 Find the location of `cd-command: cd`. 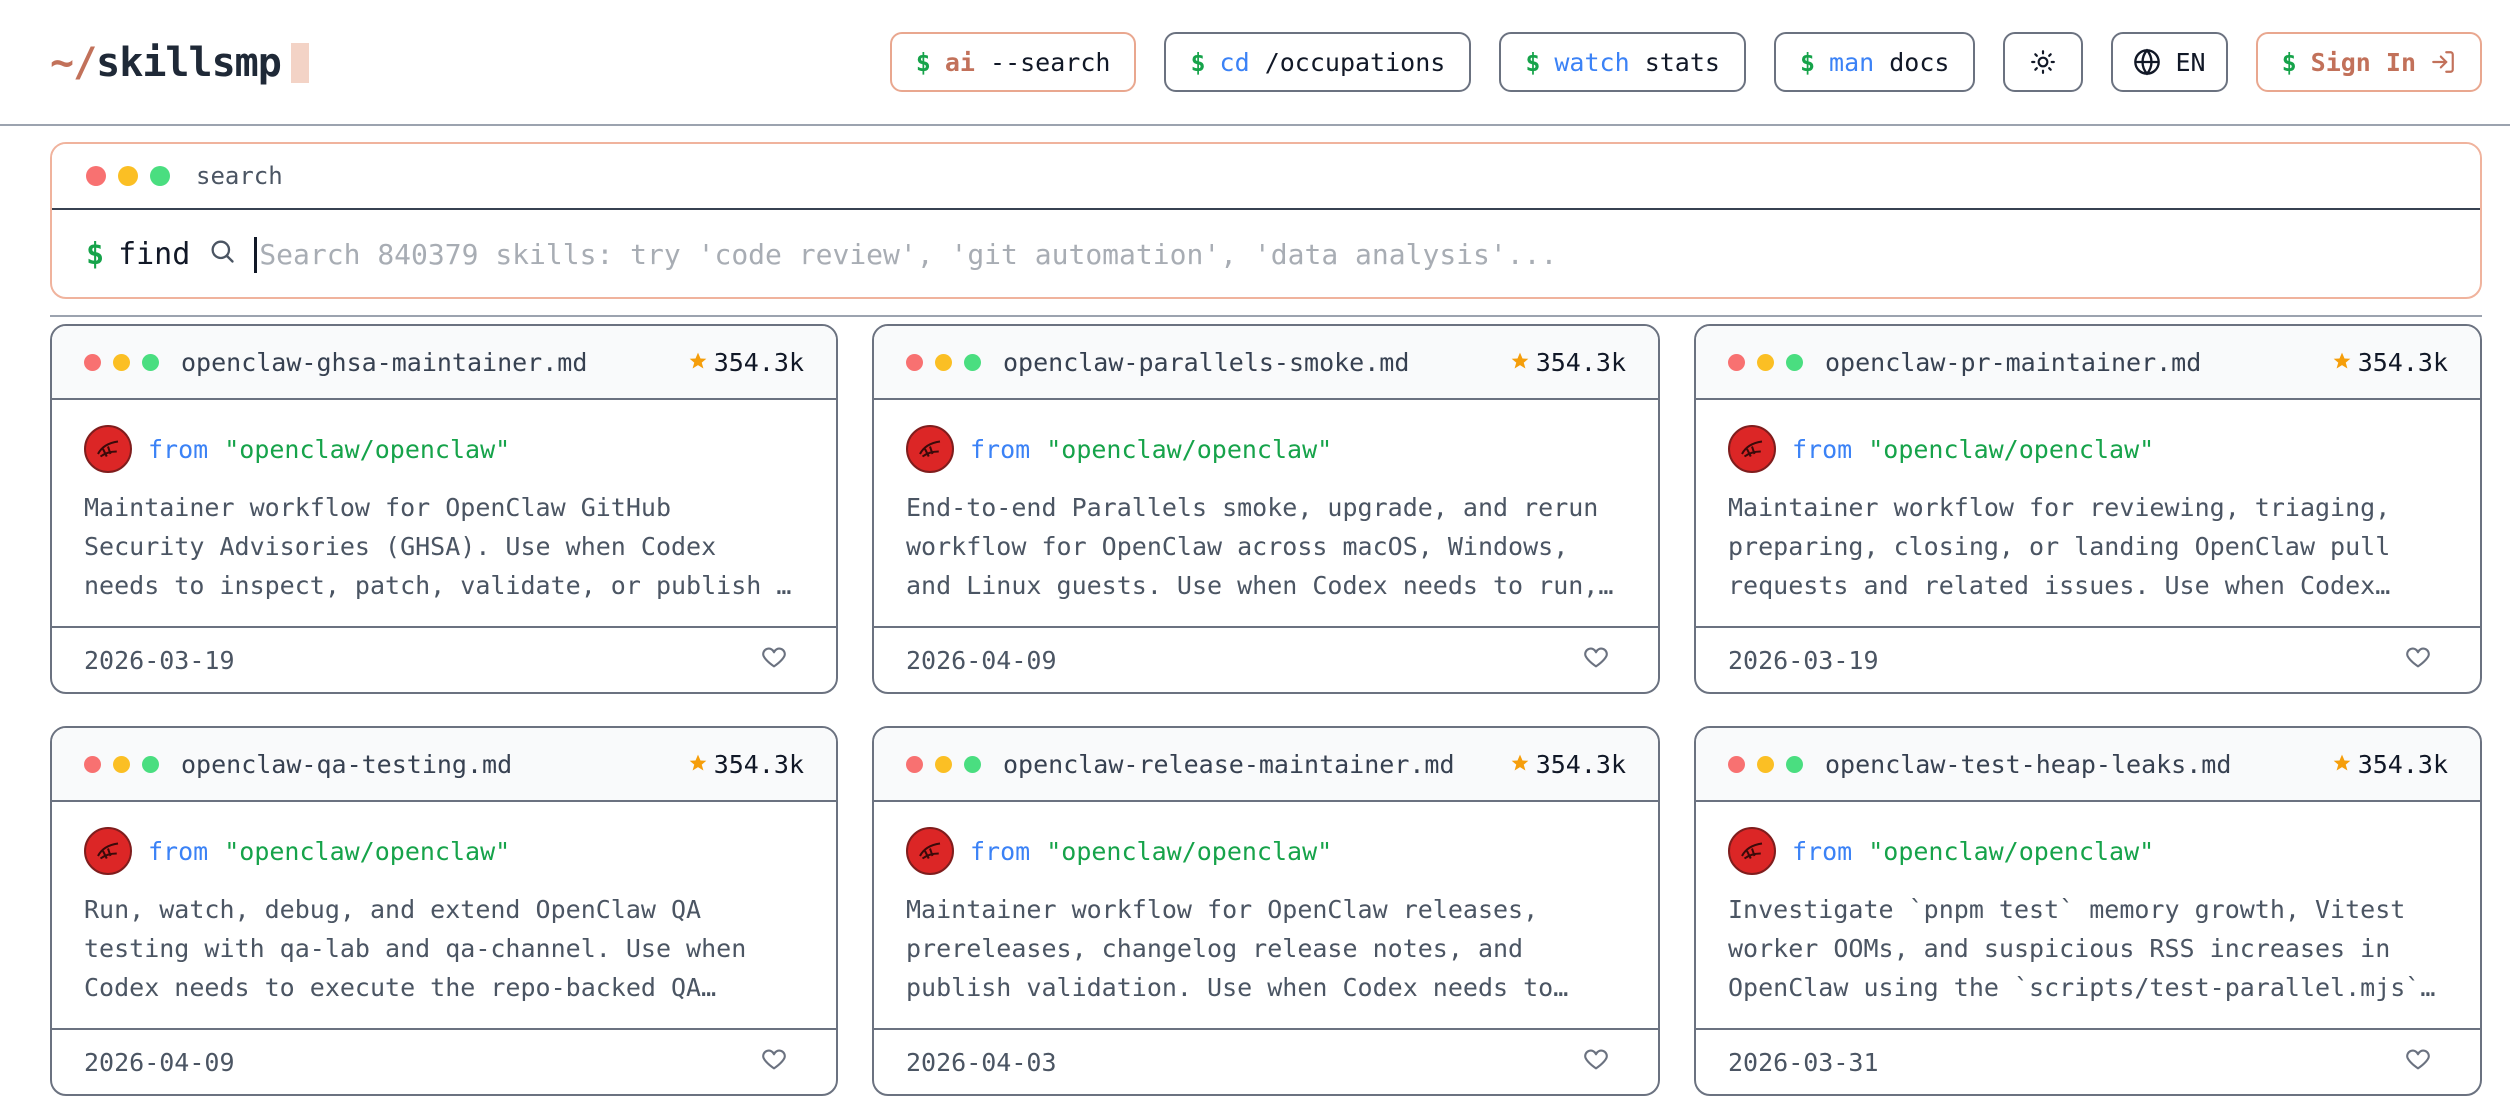

cd-command: cd is located at coordinates (1234, 62).